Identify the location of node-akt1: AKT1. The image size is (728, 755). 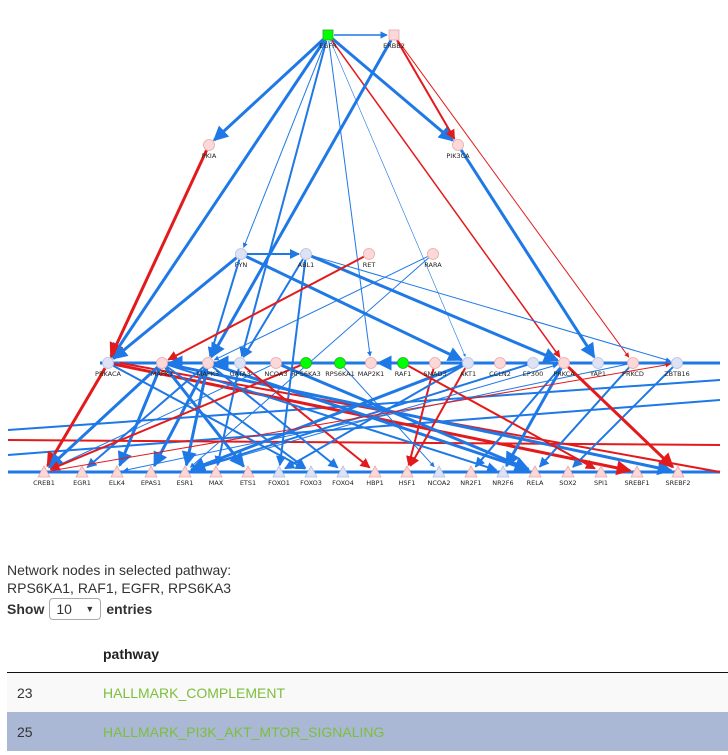
(468, 368).